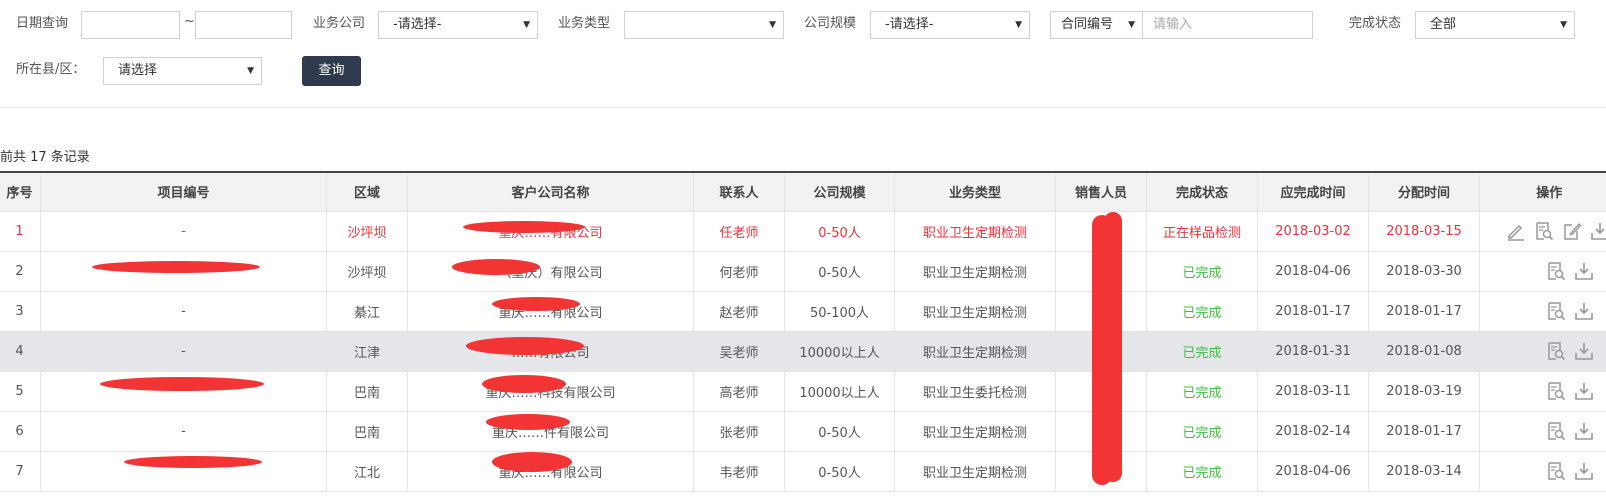  What do you see at coordinates (1313, 431) in the screenshot?
I see `cell-due: 2018-02-14` at bounding box center [1313, 431].